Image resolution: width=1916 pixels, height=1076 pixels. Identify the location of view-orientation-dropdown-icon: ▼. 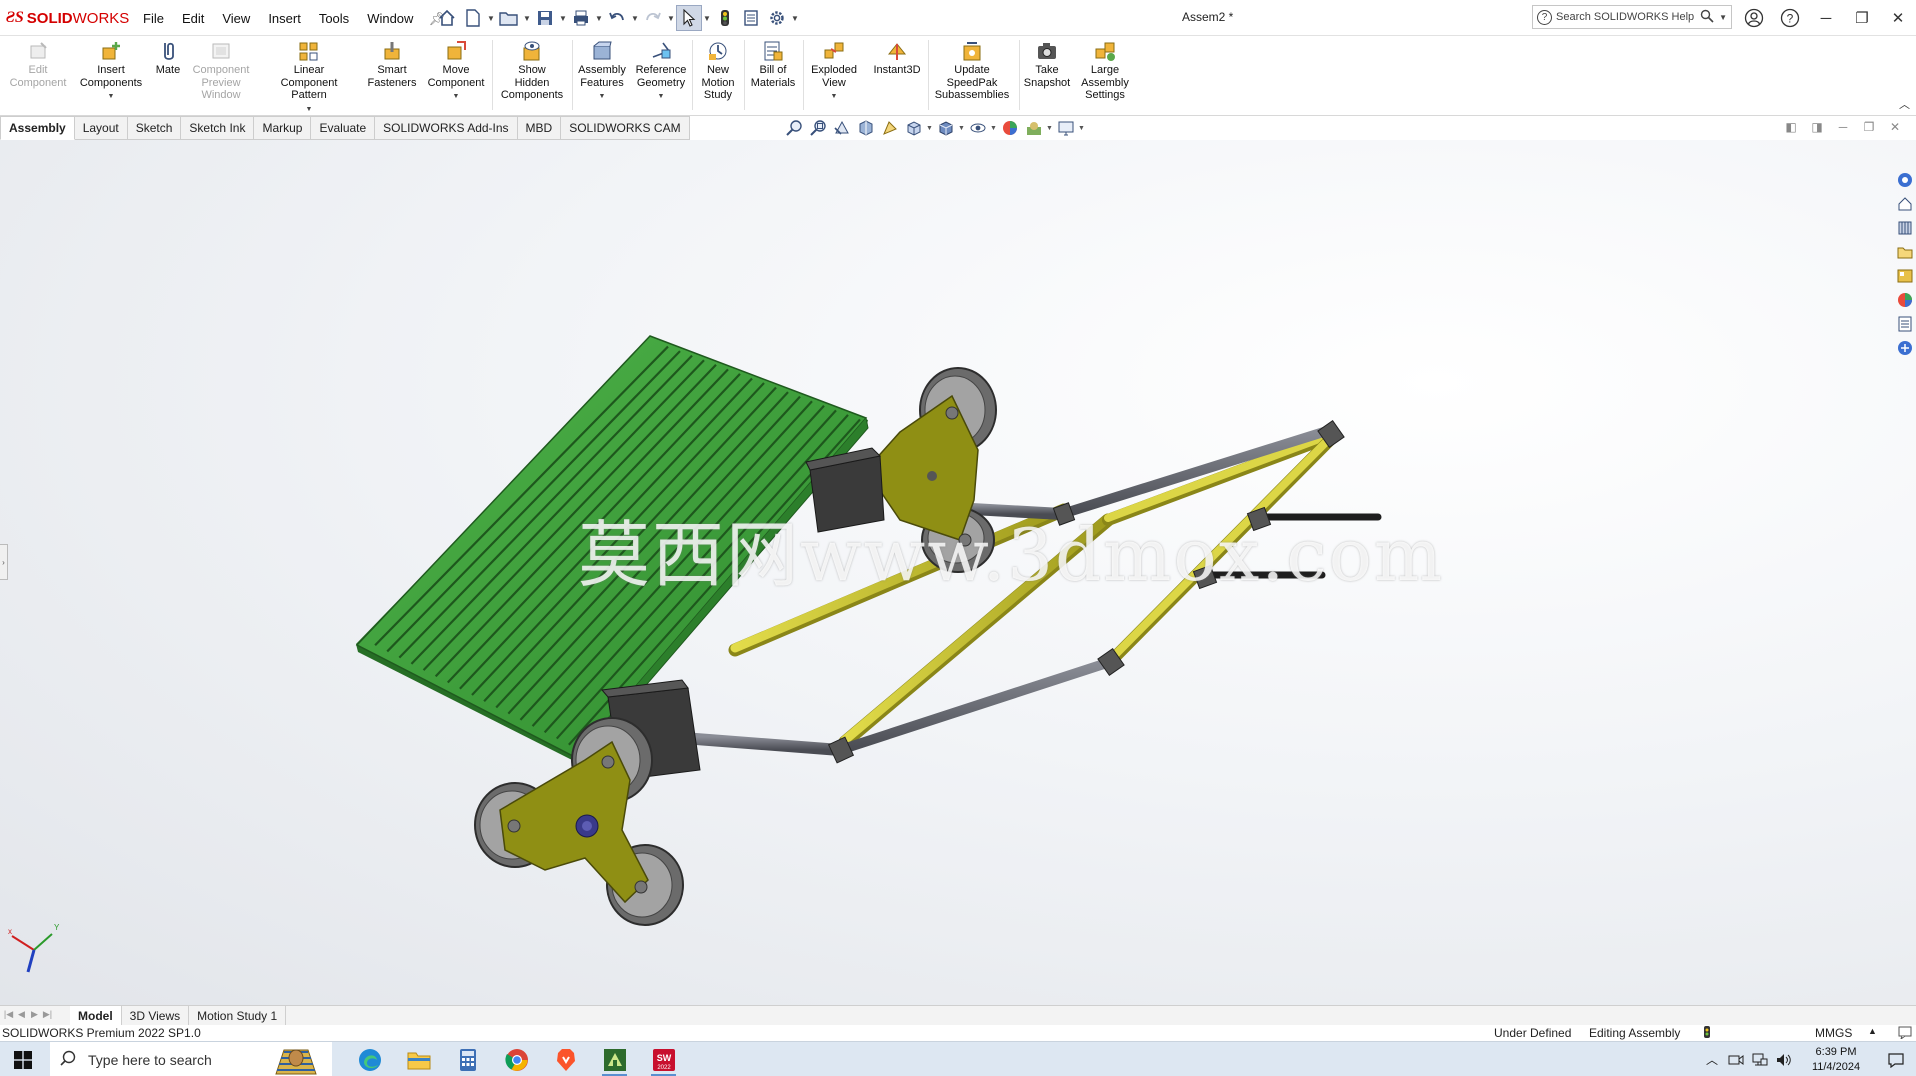
(930, 128).